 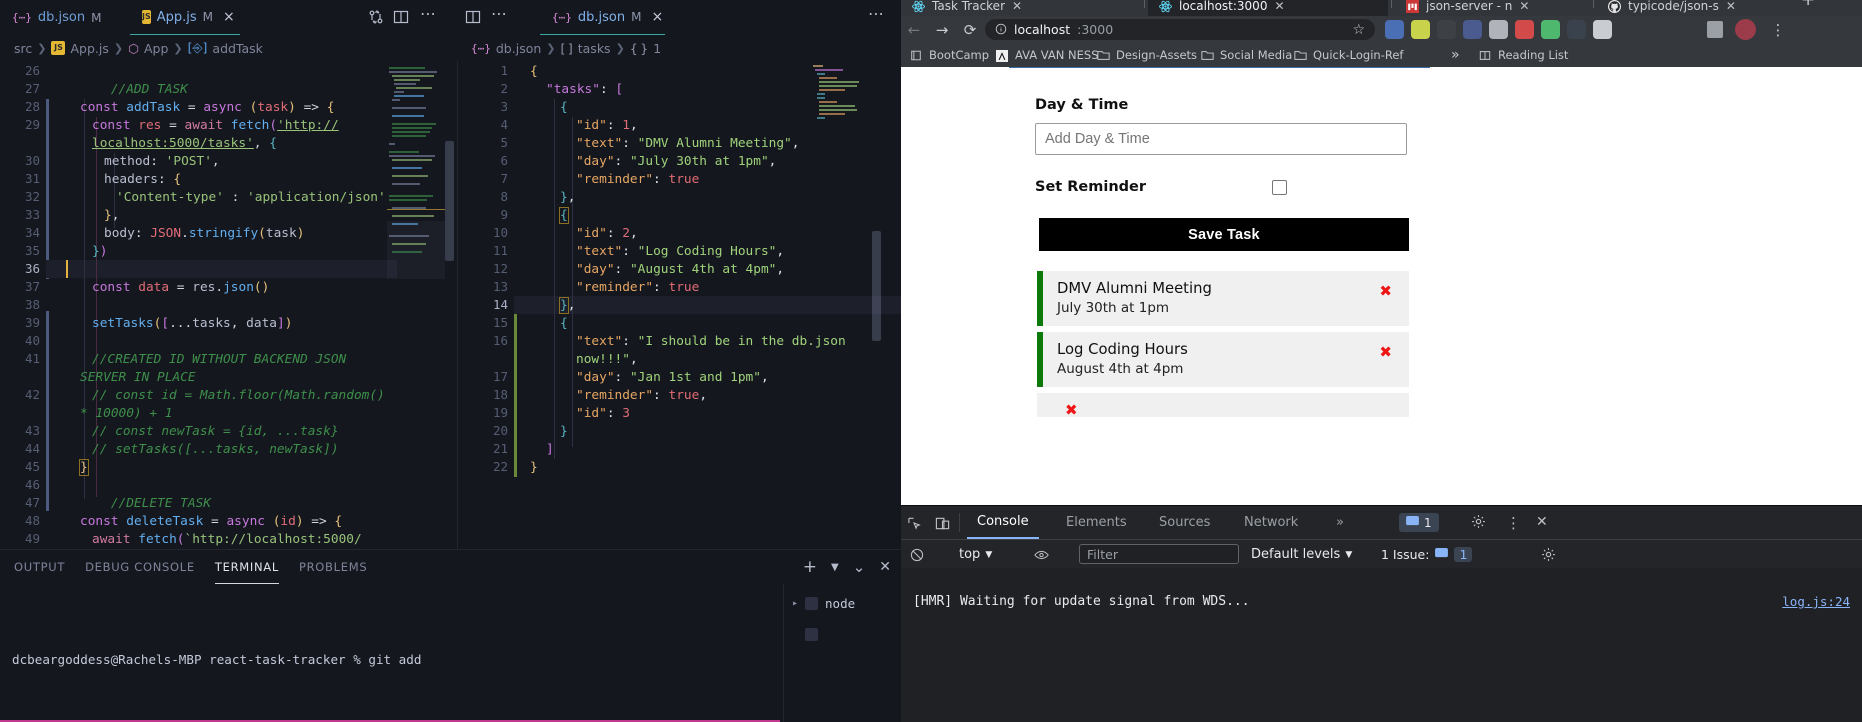 I want to click on breadcrumb-tasks: tasks, so click(x=594, y=48).